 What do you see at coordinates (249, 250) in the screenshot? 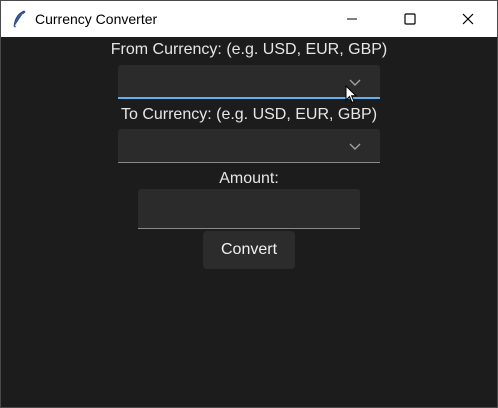
I see `convert-button: Convert` at bounding box center [249, 250].